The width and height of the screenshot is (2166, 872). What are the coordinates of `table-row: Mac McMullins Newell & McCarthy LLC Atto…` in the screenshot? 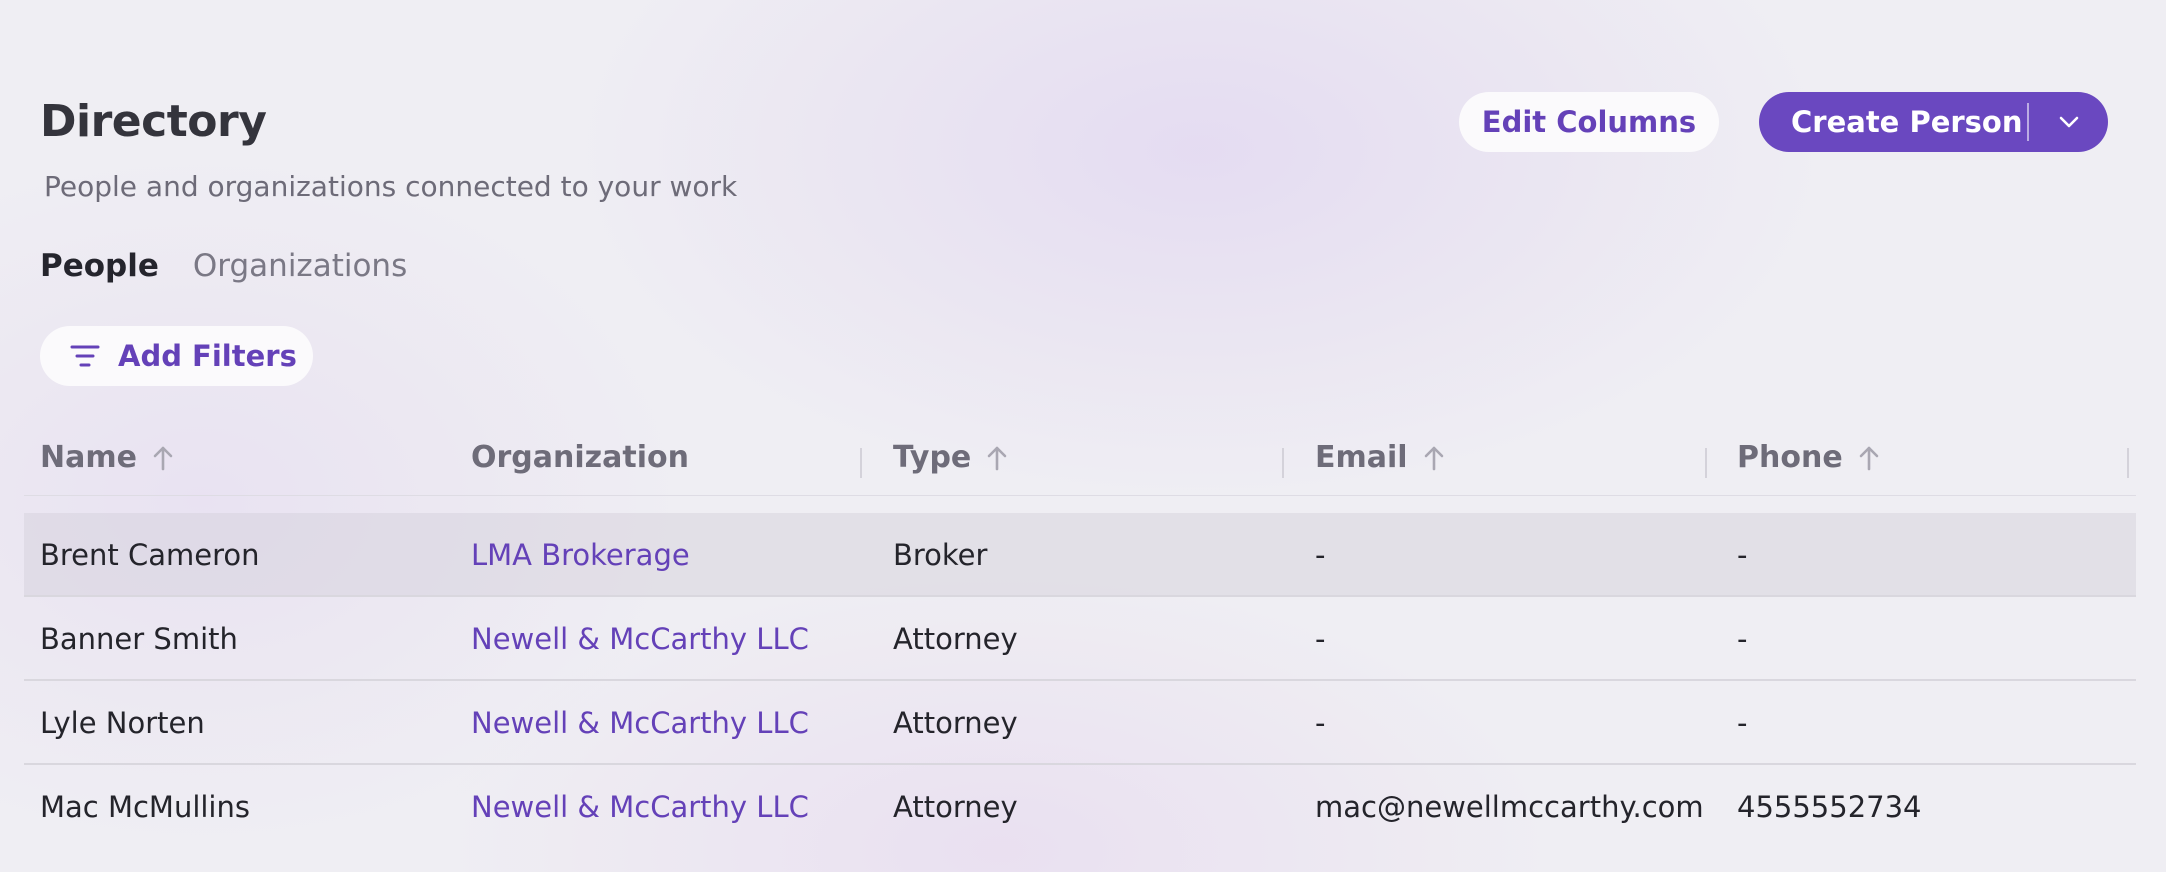 It's located at (1080, 807).